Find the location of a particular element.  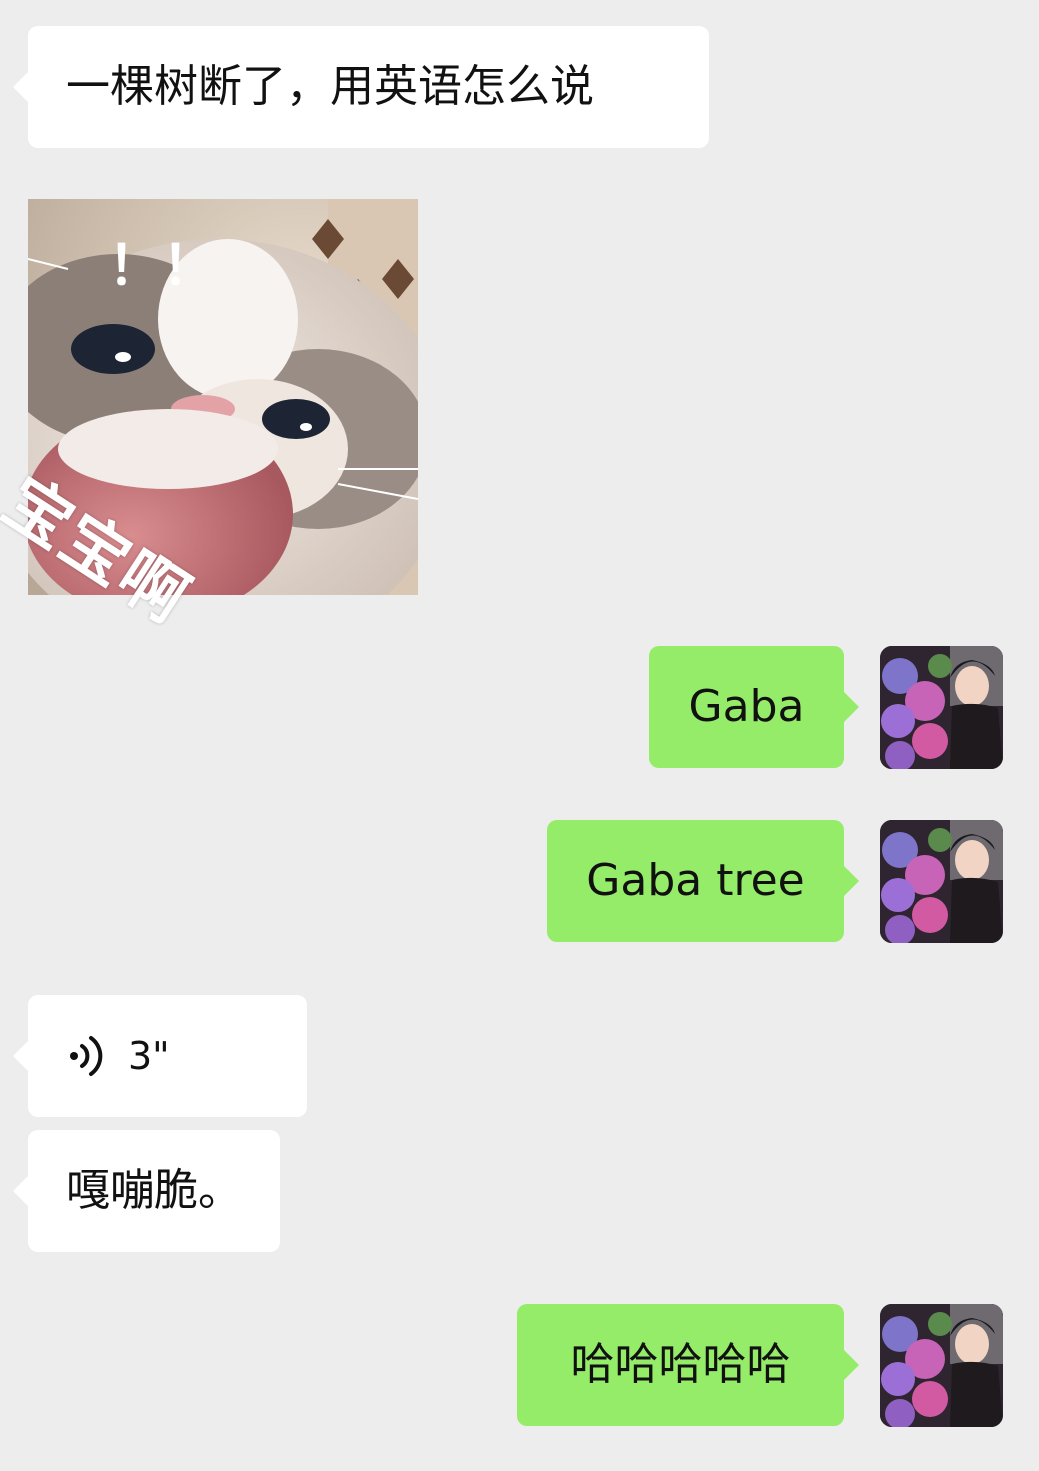

outgoing-message-haha: 哈哈哈哈哈 is located at coordinates (688, 1365).